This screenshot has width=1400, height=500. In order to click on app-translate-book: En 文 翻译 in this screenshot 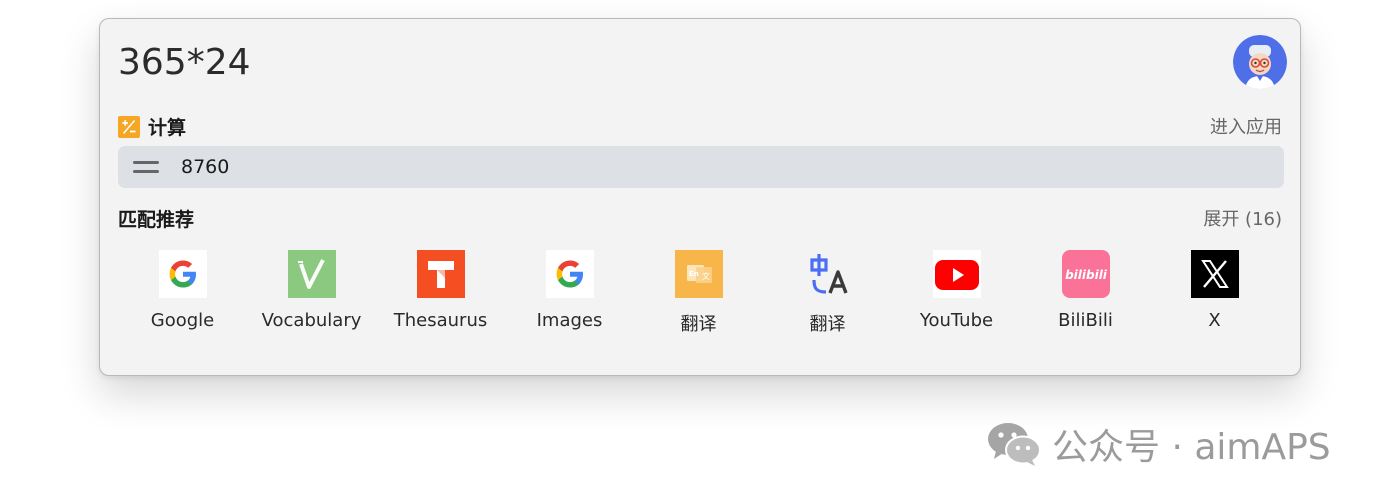, I will do `click(698, 293)`.